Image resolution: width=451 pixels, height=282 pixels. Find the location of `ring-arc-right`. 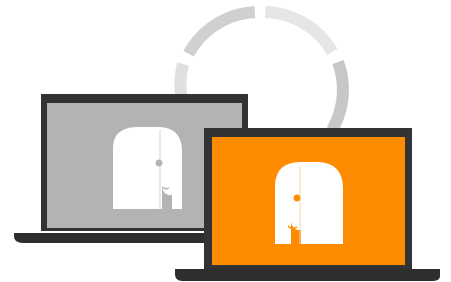

ring-arc-right is located at coordinates (337, 96).